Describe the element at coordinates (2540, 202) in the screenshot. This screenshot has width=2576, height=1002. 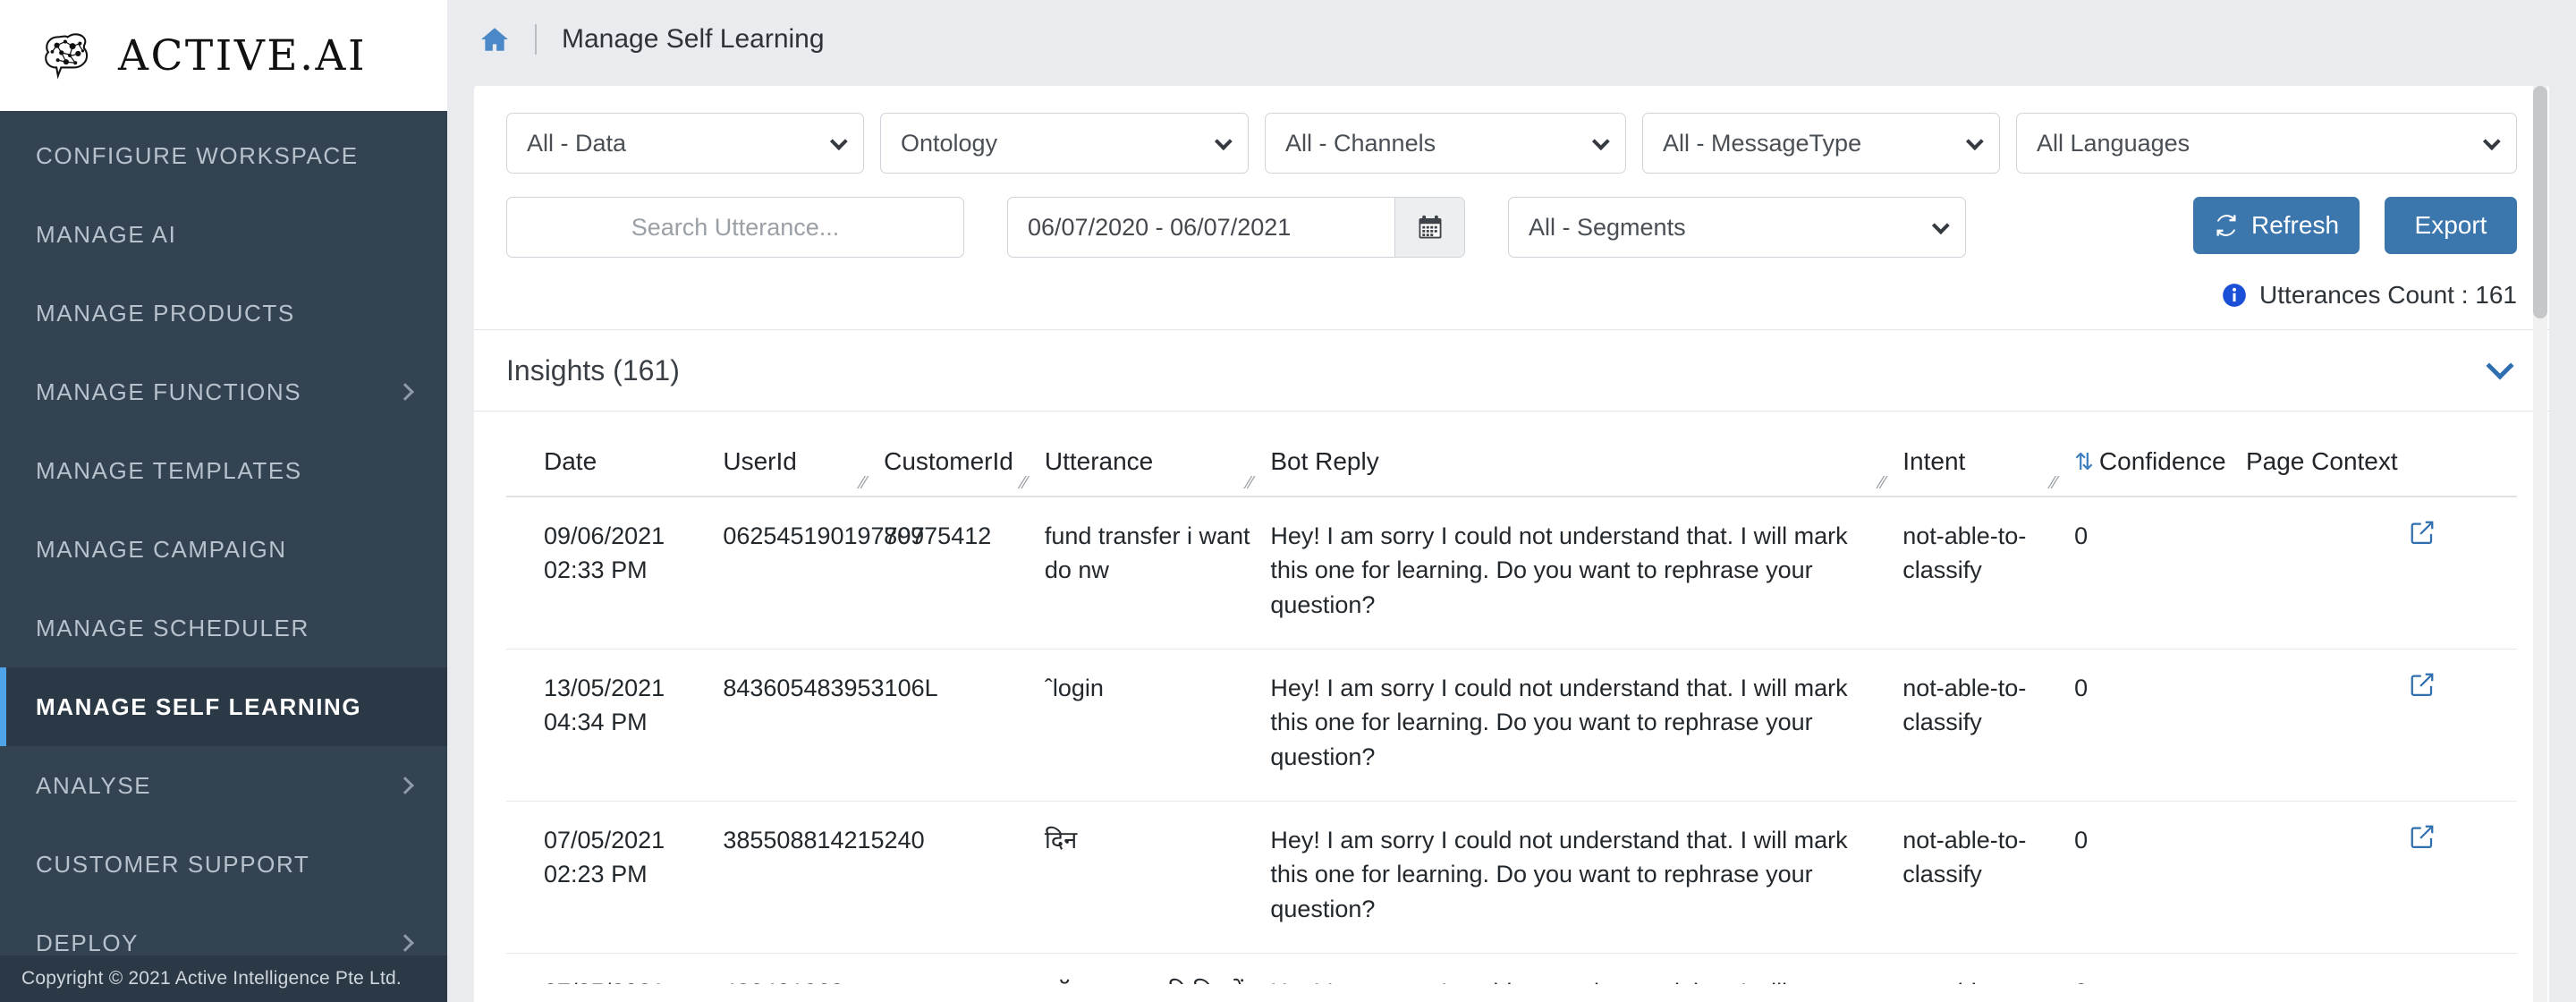
I see `scrollbar-thumb` at that location.